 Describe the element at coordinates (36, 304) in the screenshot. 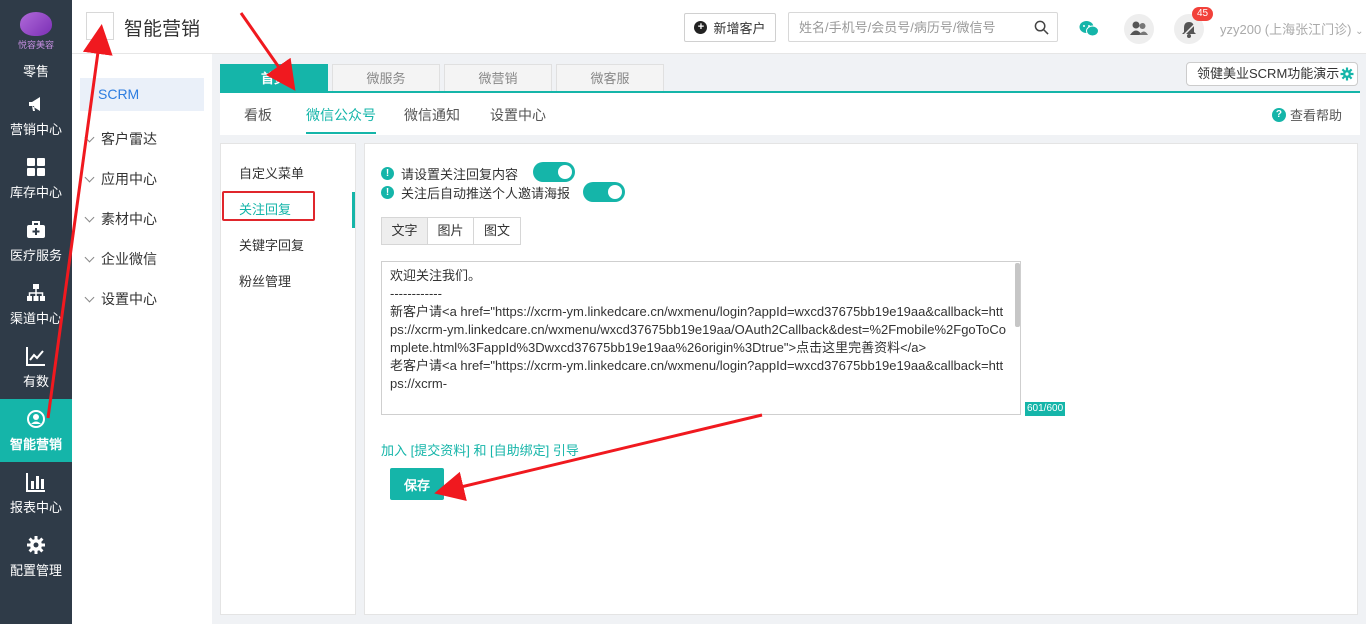

I see `nav-channel-center: 渠道中心` at that location.